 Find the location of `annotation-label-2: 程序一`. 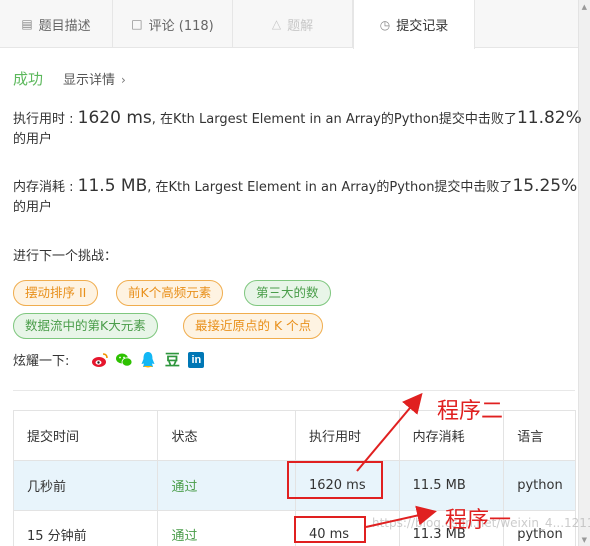

annotation-label-2: 程序一 is located at coordinates (478, 520).